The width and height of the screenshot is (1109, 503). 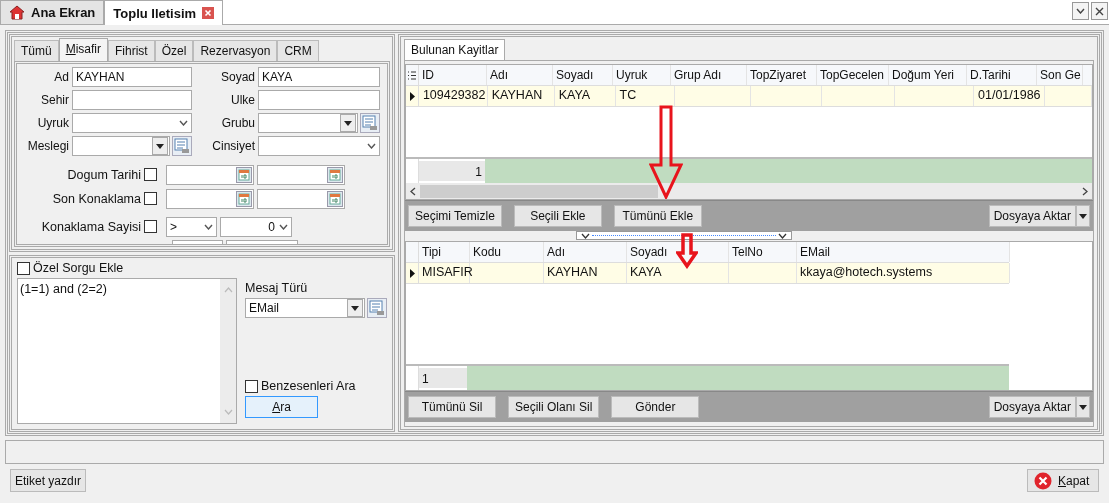 I want to click on filter-tab: Fihrist, so click(x=131, y=50).